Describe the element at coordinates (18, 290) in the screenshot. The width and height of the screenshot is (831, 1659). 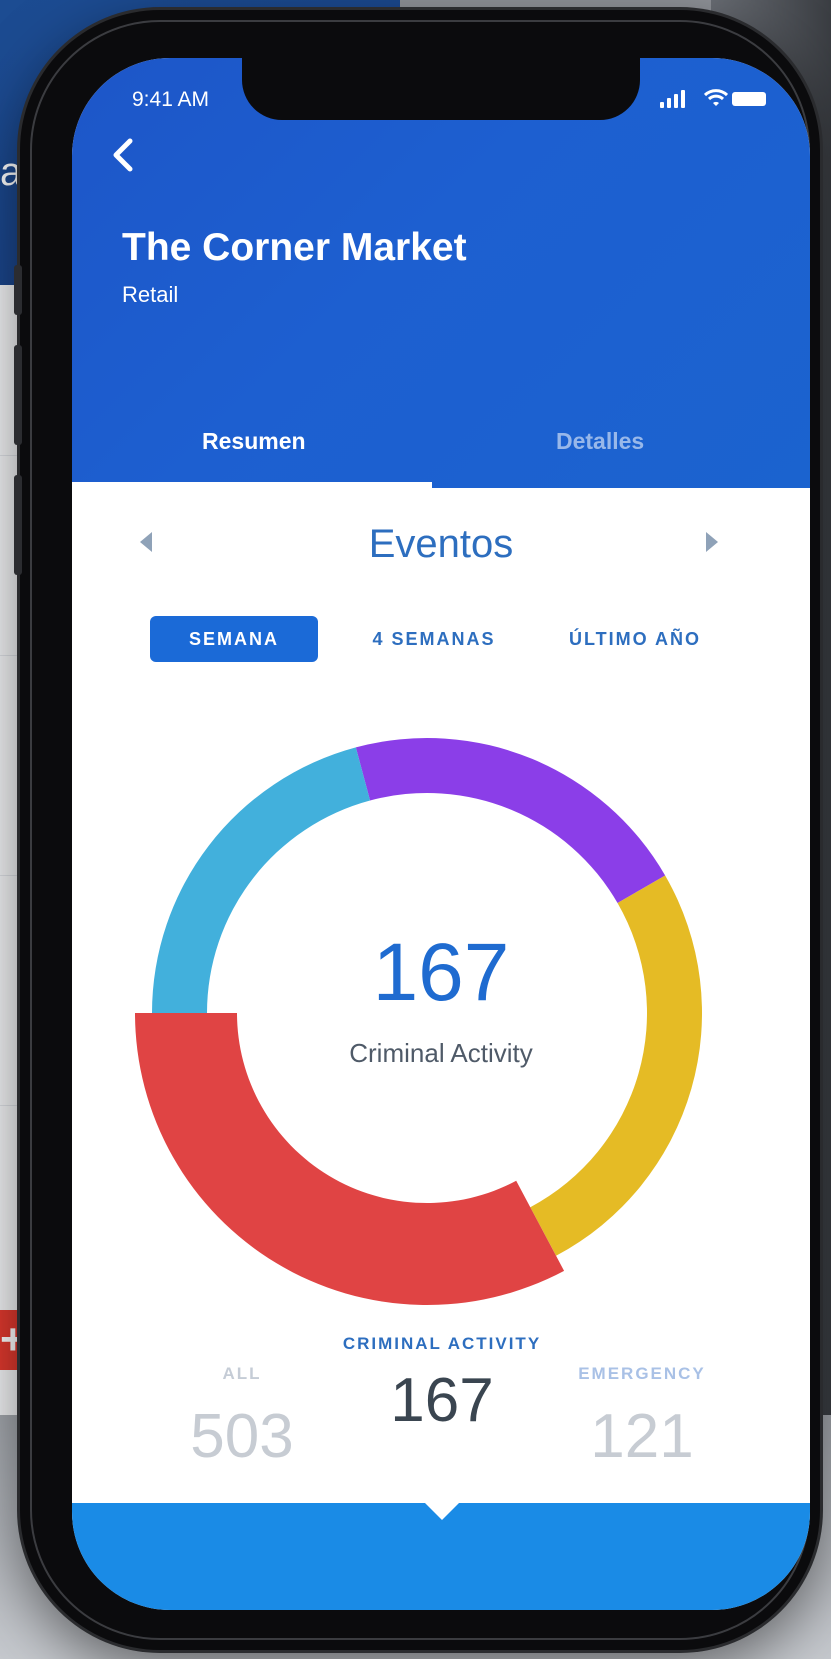
I see `silent-switch` at that location.